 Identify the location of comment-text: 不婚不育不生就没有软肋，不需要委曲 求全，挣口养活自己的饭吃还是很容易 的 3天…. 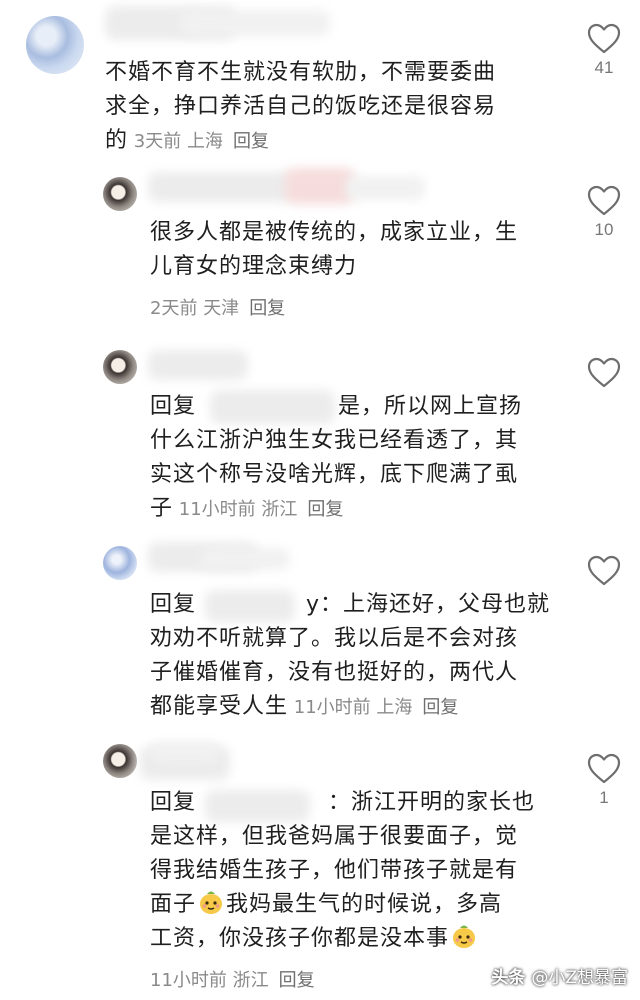
(301, 106).